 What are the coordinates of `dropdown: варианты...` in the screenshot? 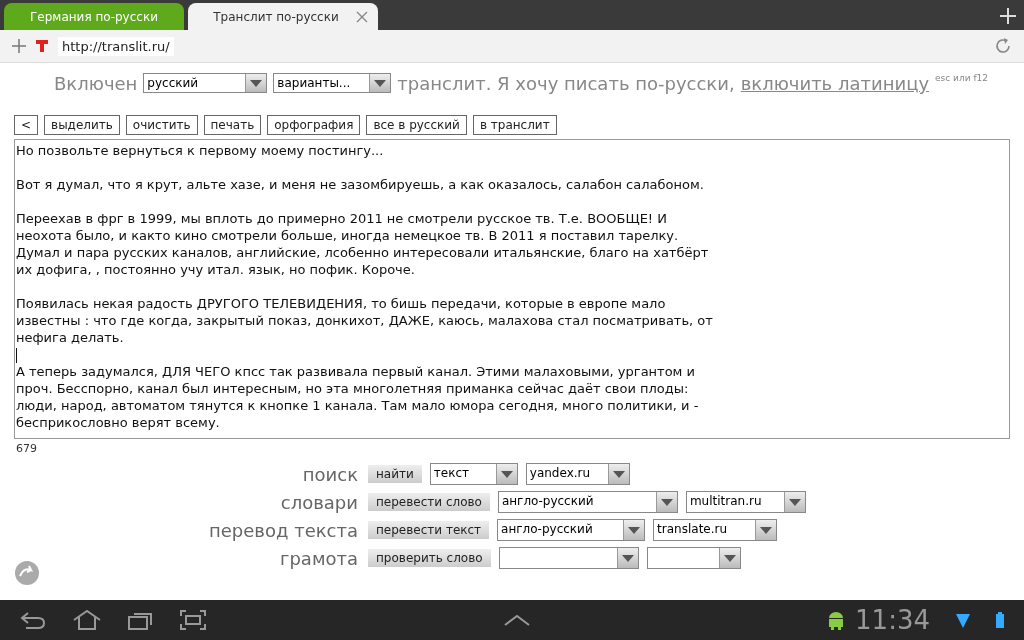 It's located at (332, 83).